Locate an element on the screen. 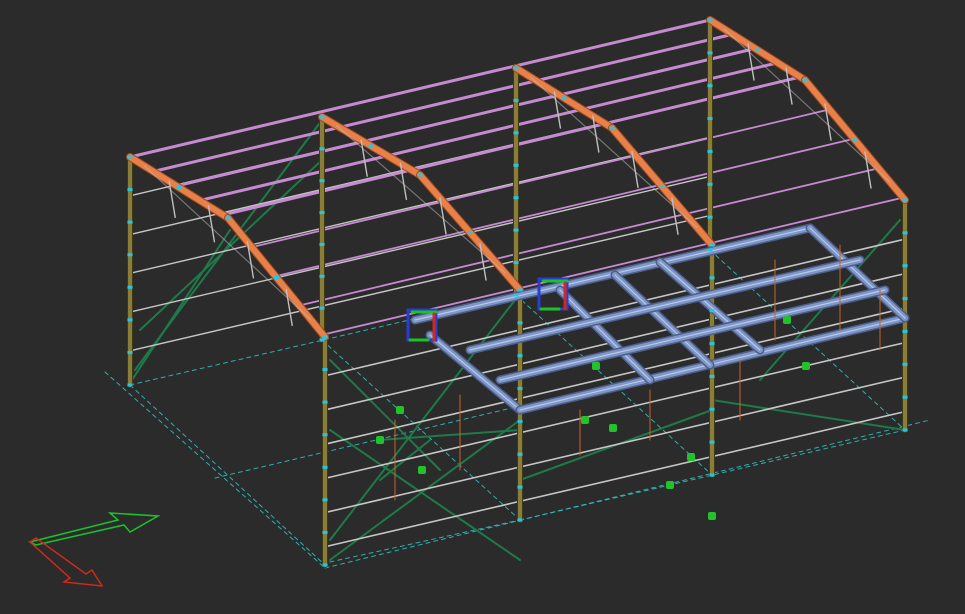 The height and width of the screenshot is (614, 965). axis-triad is located at coordinates (94, 549).